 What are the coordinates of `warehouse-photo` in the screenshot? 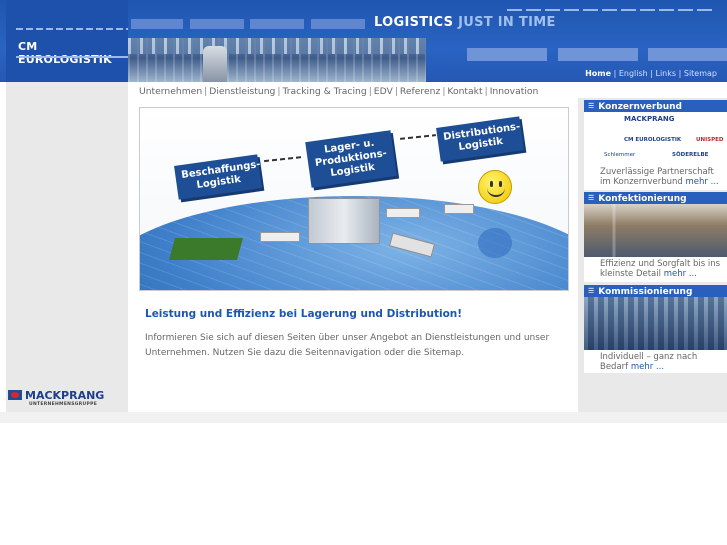 It's located at (655, 323).